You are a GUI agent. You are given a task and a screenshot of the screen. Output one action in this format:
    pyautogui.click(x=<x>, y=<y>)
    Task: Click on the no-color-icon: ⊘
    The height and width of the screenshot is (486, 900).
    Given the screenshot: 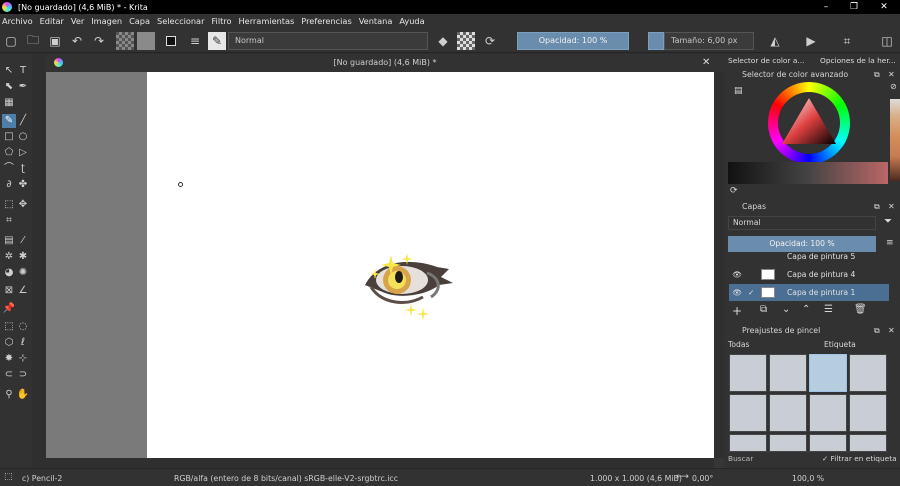 What is the action you would take?
    pyautogui.click(x=893, y=86)
    